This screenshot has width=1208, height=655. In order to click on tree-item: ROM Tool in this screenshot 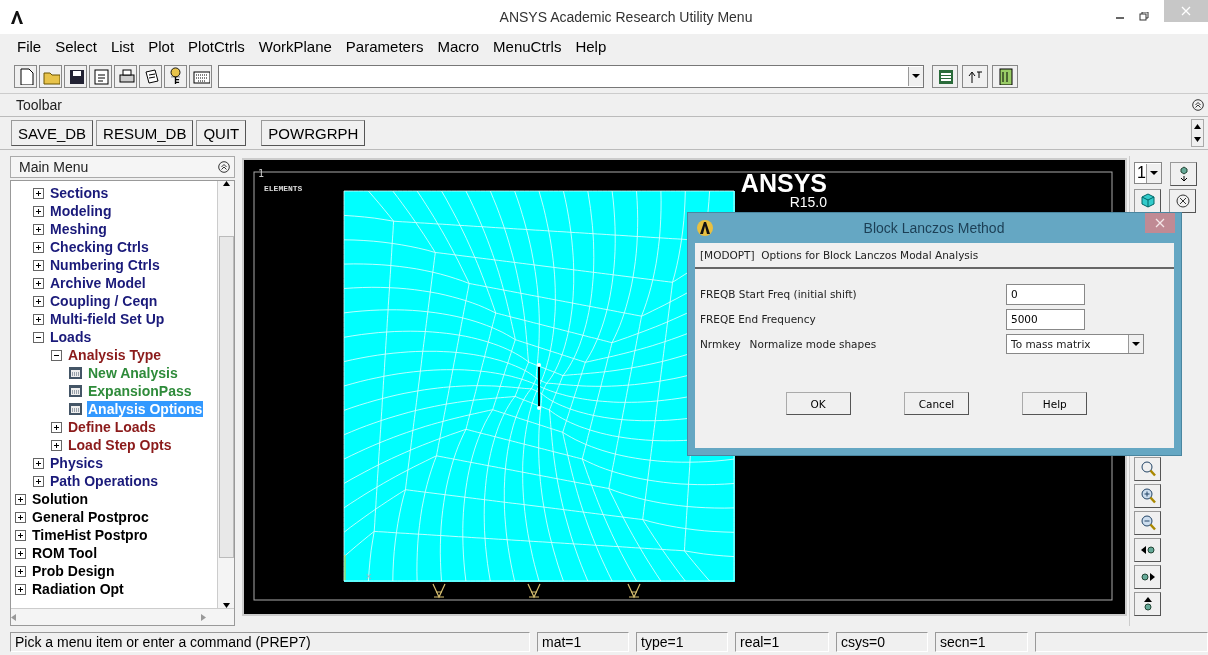, I will do `click(65, 553)`.